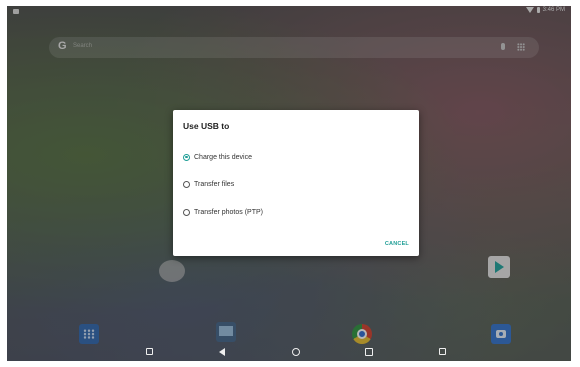 The width and height of the screenshot is (580, 367). Describe the element at coordinates (222, 352) in the screenshot. I see `back-icon` at that location.